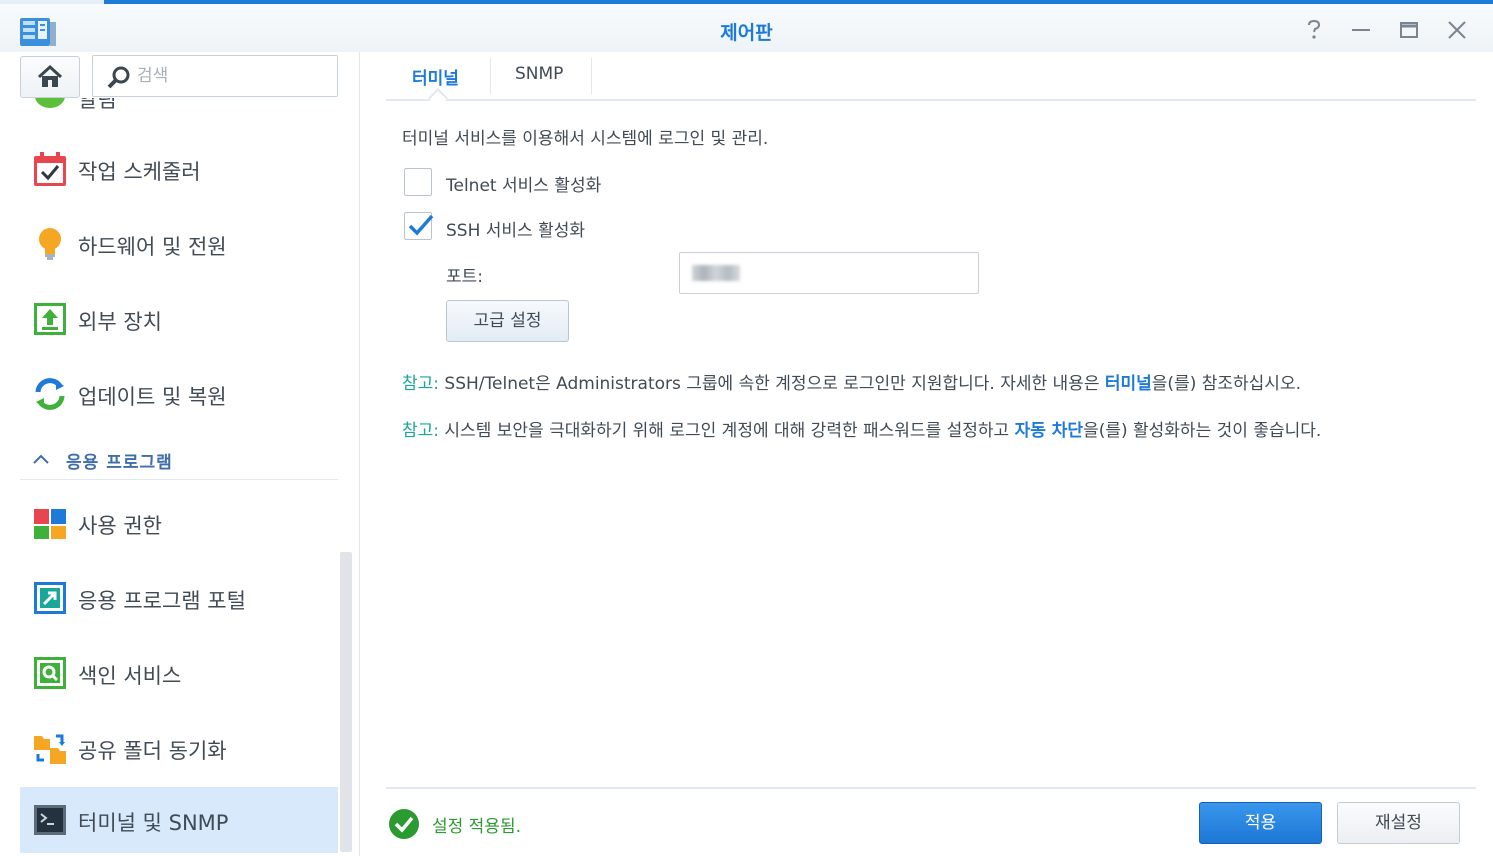 Image resolution: width=1493 pixels, height=856 pixels. Describe the element at coordinates (179, 461) in the screenshot. I see `sidebar-section-applications: 응용 프로그램` at that location.